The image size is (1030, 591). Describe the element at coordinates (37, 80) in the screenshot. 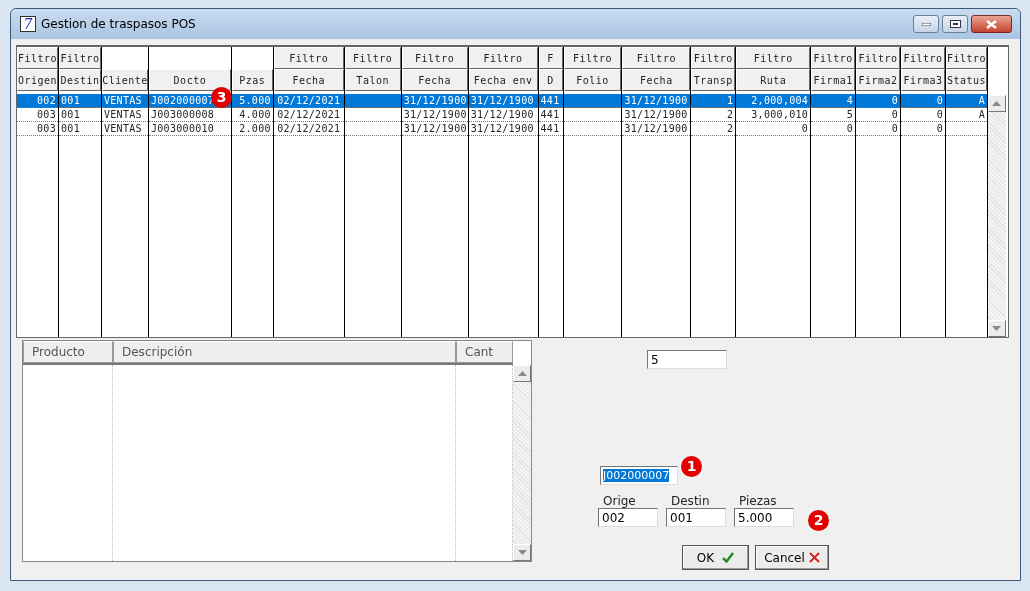

I see `column-header: Origen` at that location.